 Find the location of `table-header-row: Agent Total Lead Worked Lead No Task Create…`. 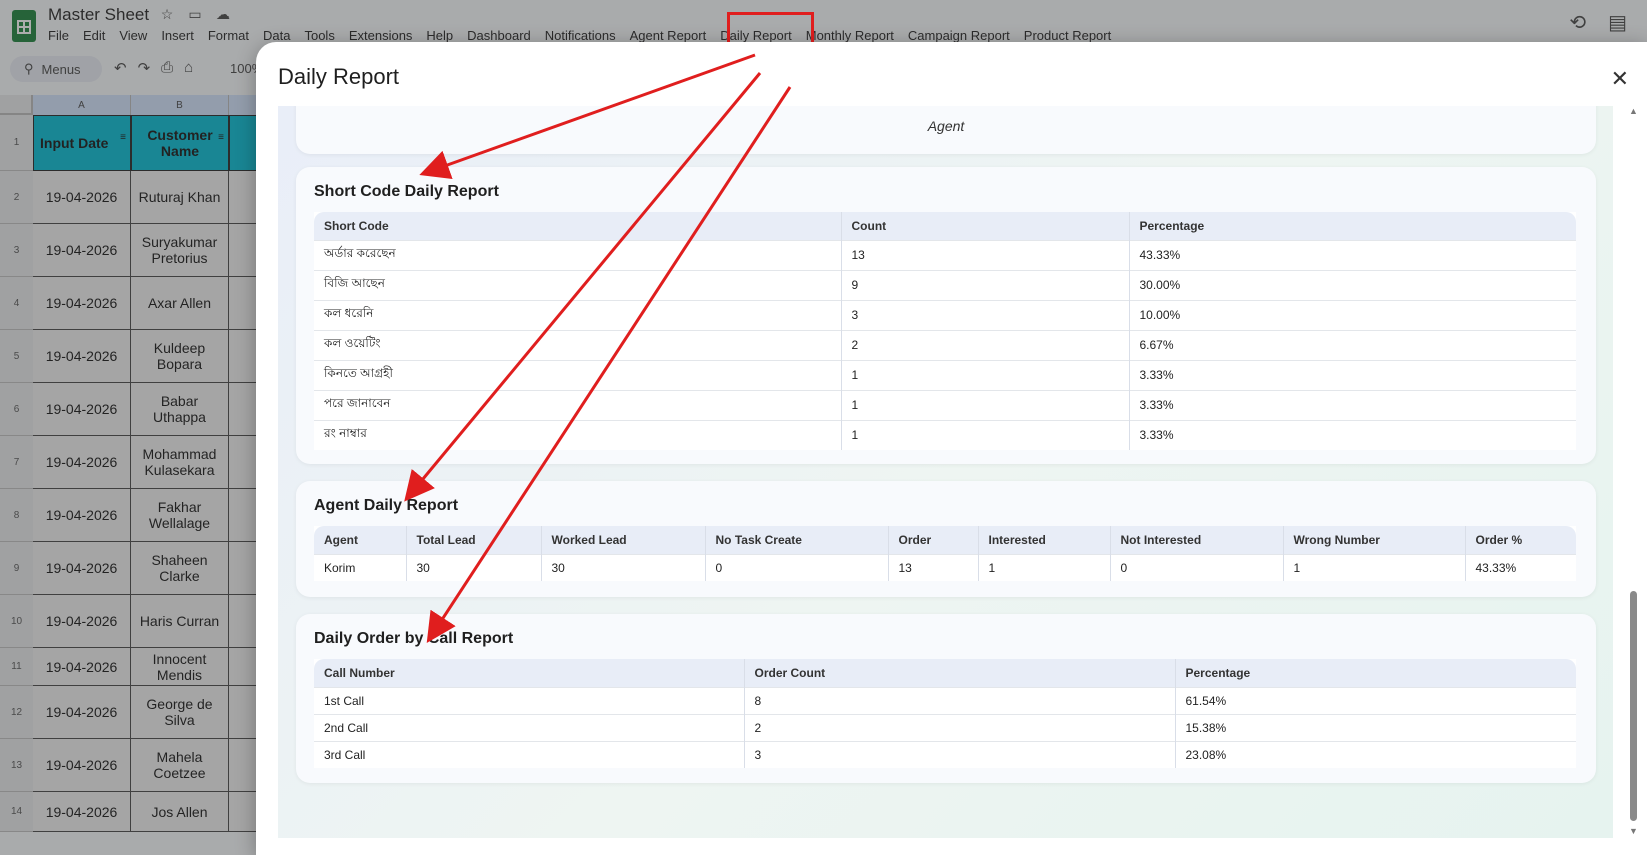

table-header-row: Agent Total Lead Worked Lead No Task Create… is located at coordinates (945, 540).